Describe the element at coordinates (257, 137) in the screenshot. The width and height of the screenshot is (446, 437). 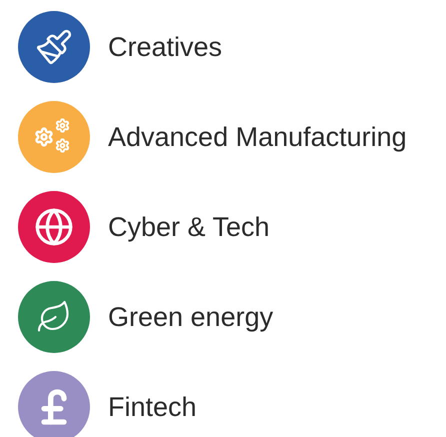
I see `sector-label: Advanced Manufacturing` at that location.